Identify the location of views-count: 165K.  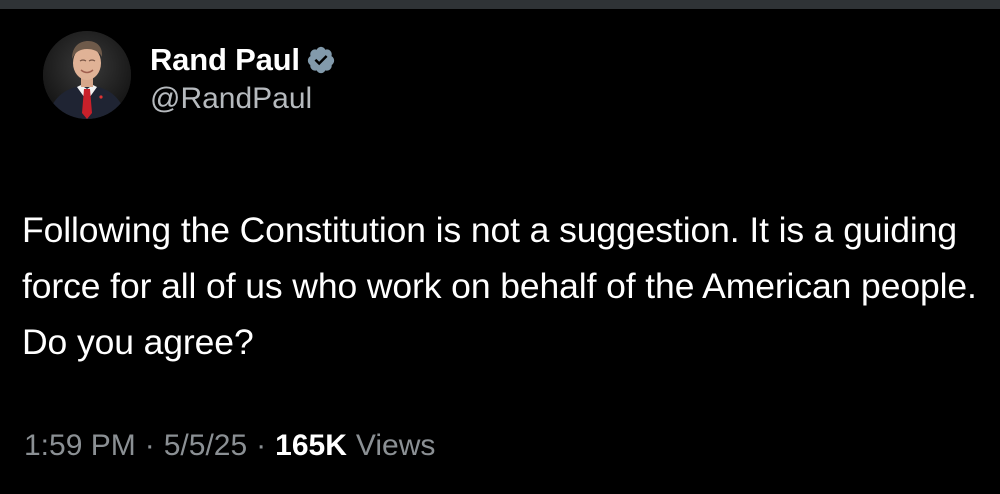
(311, 446).